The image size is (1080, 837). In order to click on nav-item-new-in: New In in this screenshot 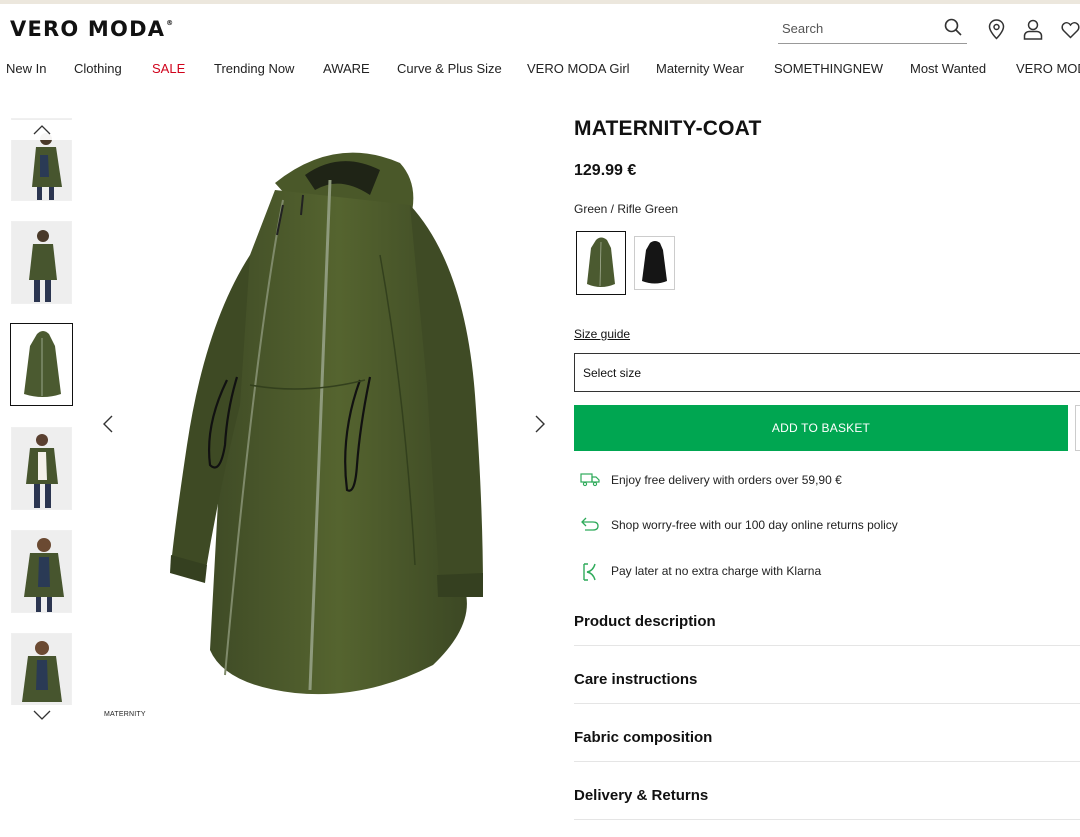, I will do `click(26, 68)`.